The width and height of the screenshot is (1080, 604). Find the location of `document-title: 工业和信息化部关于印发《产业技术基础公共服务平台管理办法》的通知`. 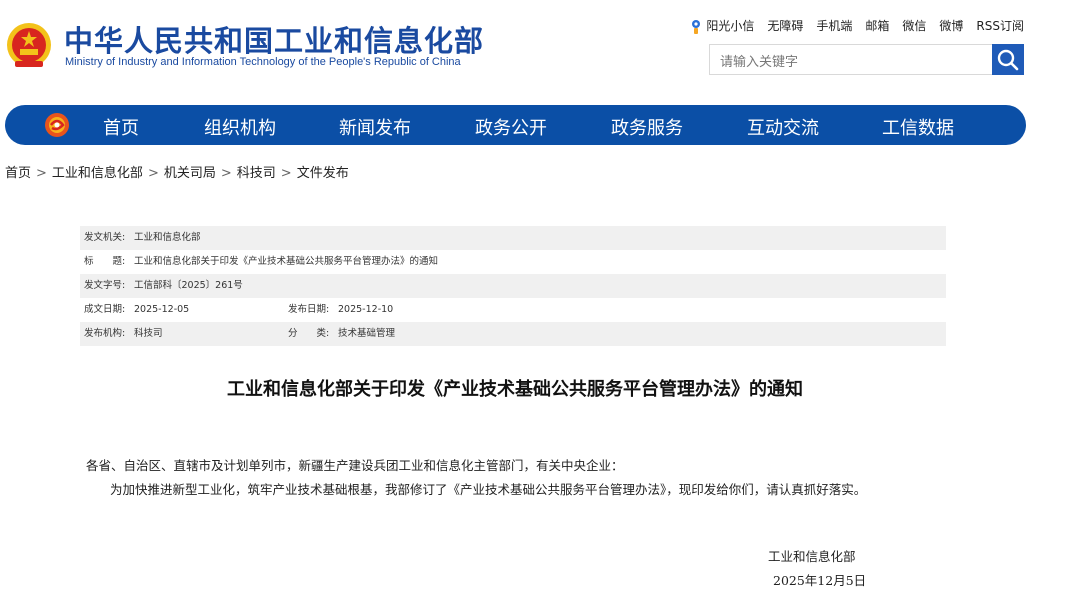

document-title: 工业和信息化部关于印发《产业技术基础公共服务平台管理办法》的通知 is located at coordinates (515, 389).